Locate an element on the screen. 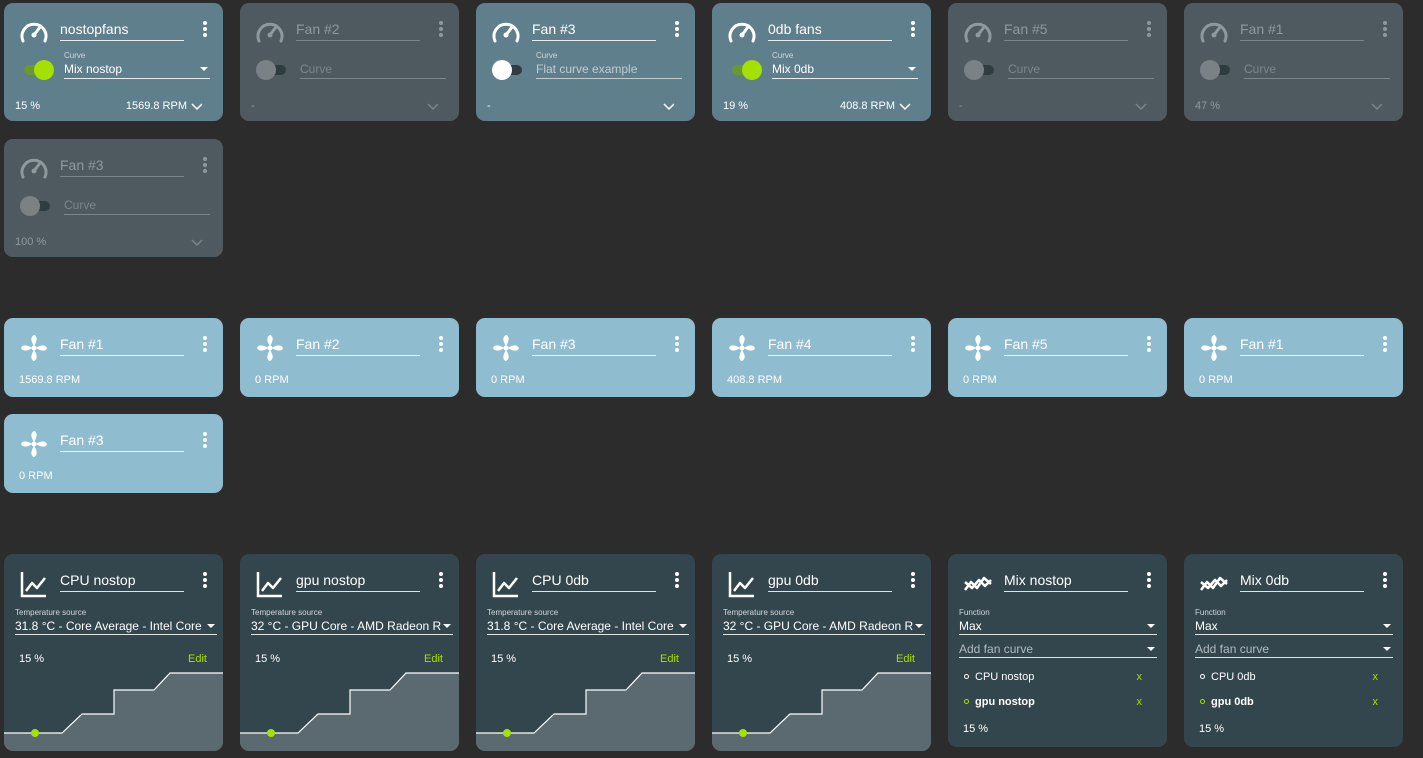  control-card: Fan #3 Curve 100 % is located at coordinates (113, 198).